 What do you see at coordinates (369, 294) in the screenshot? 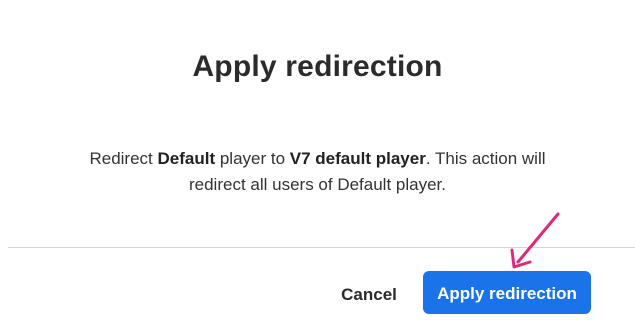
I see `cancel-button: Cancel` at bounding box center [369, 294].